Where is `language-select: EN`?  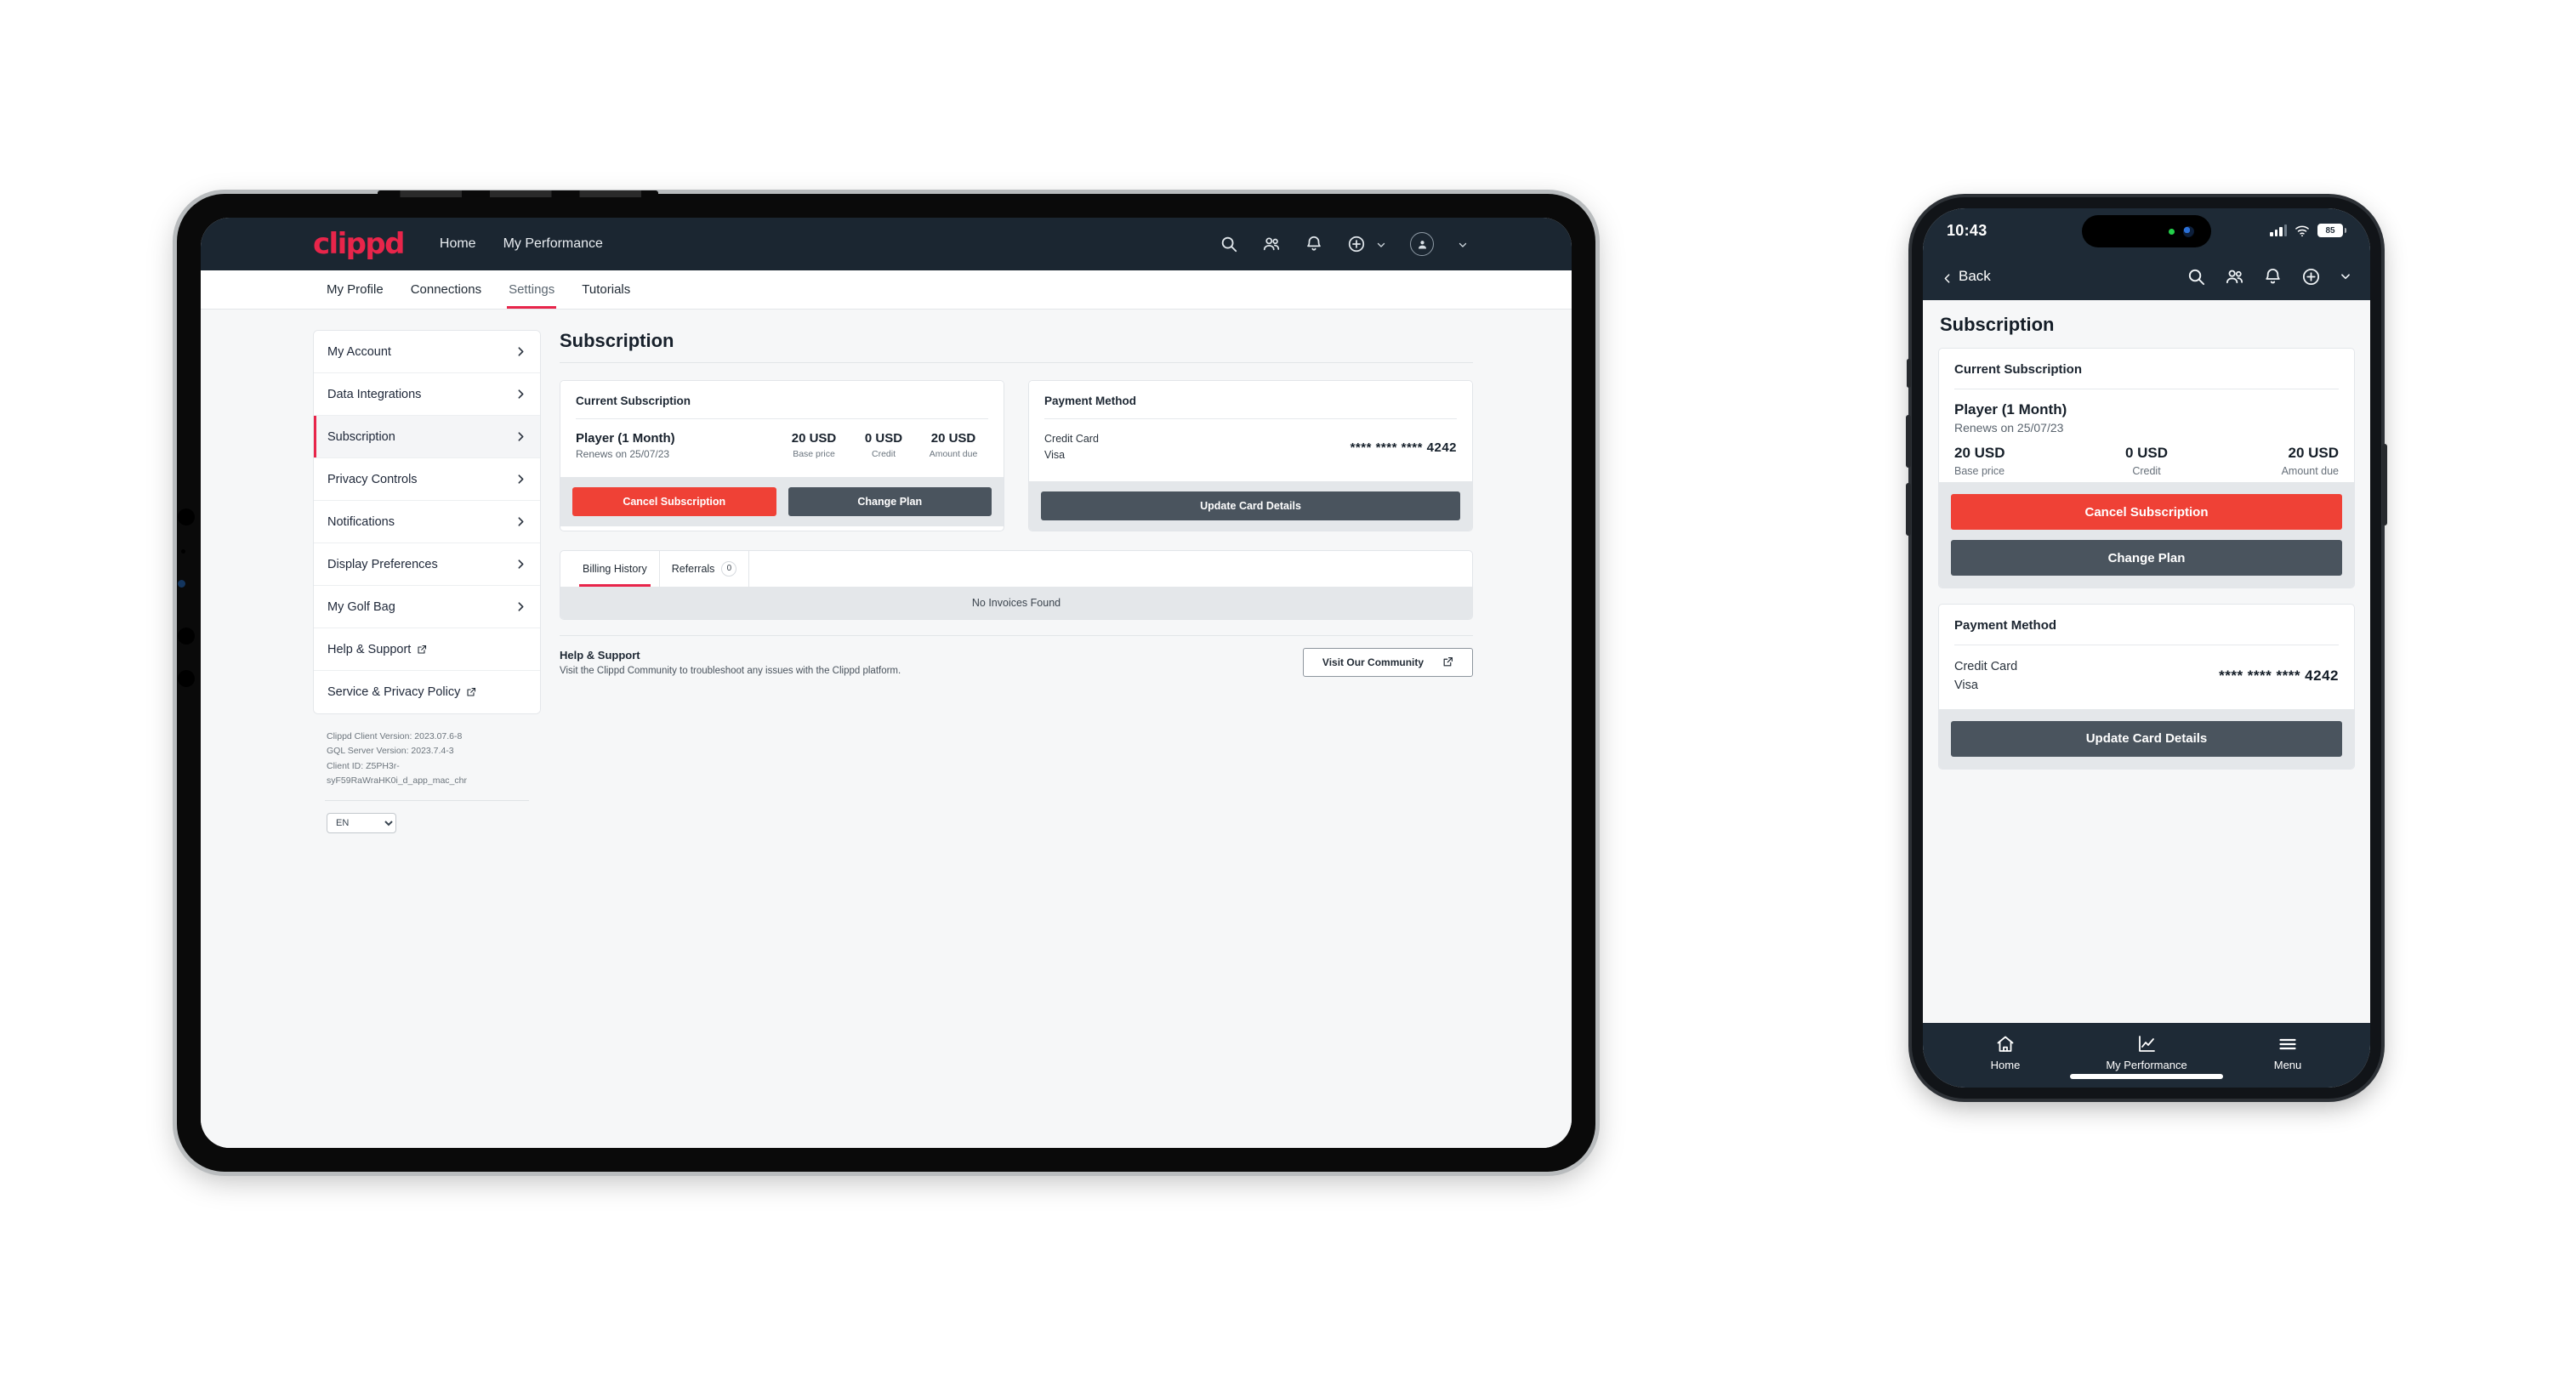 language-select: EN is located at coordinates (361, 823).